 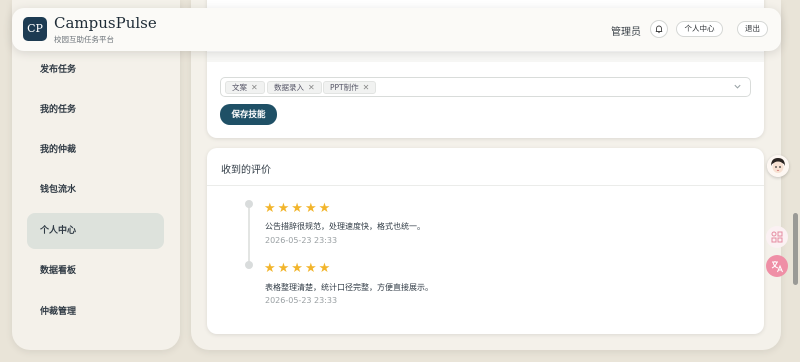 I want to click on save-skills-button: 保存技能, so click(x=248, y=114).